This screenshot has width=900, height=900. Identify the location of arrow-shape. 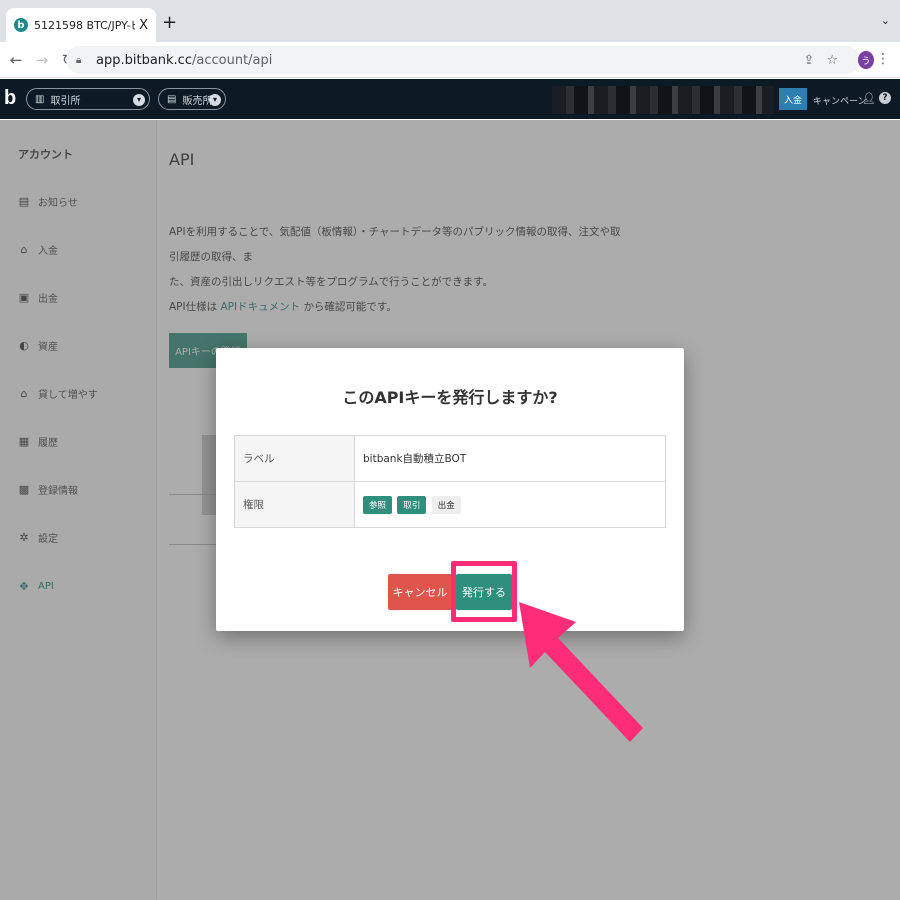
(581, 672).